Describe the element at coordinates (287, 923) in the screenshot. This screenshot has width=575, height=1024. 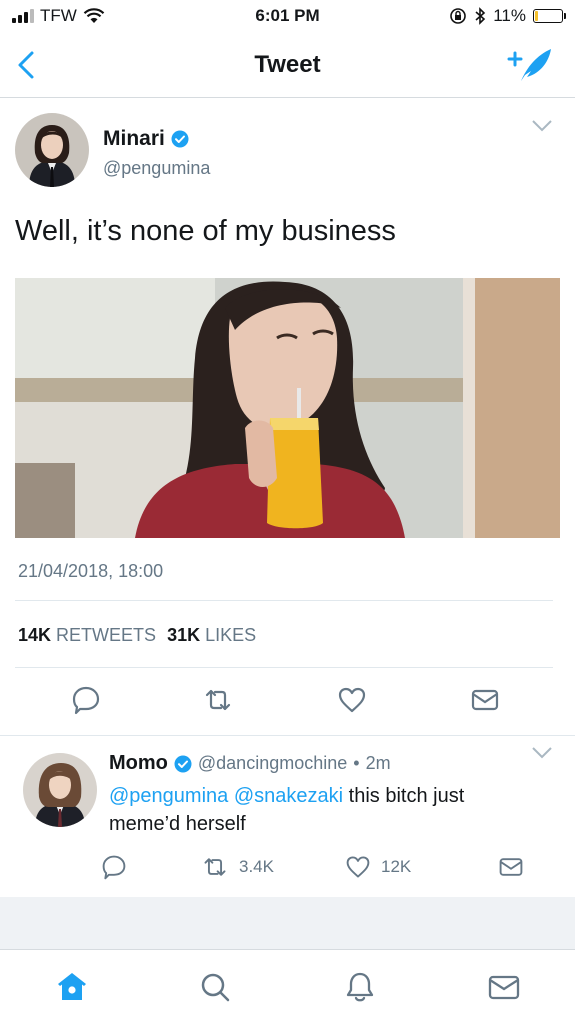
I see `section-separator` at that location.